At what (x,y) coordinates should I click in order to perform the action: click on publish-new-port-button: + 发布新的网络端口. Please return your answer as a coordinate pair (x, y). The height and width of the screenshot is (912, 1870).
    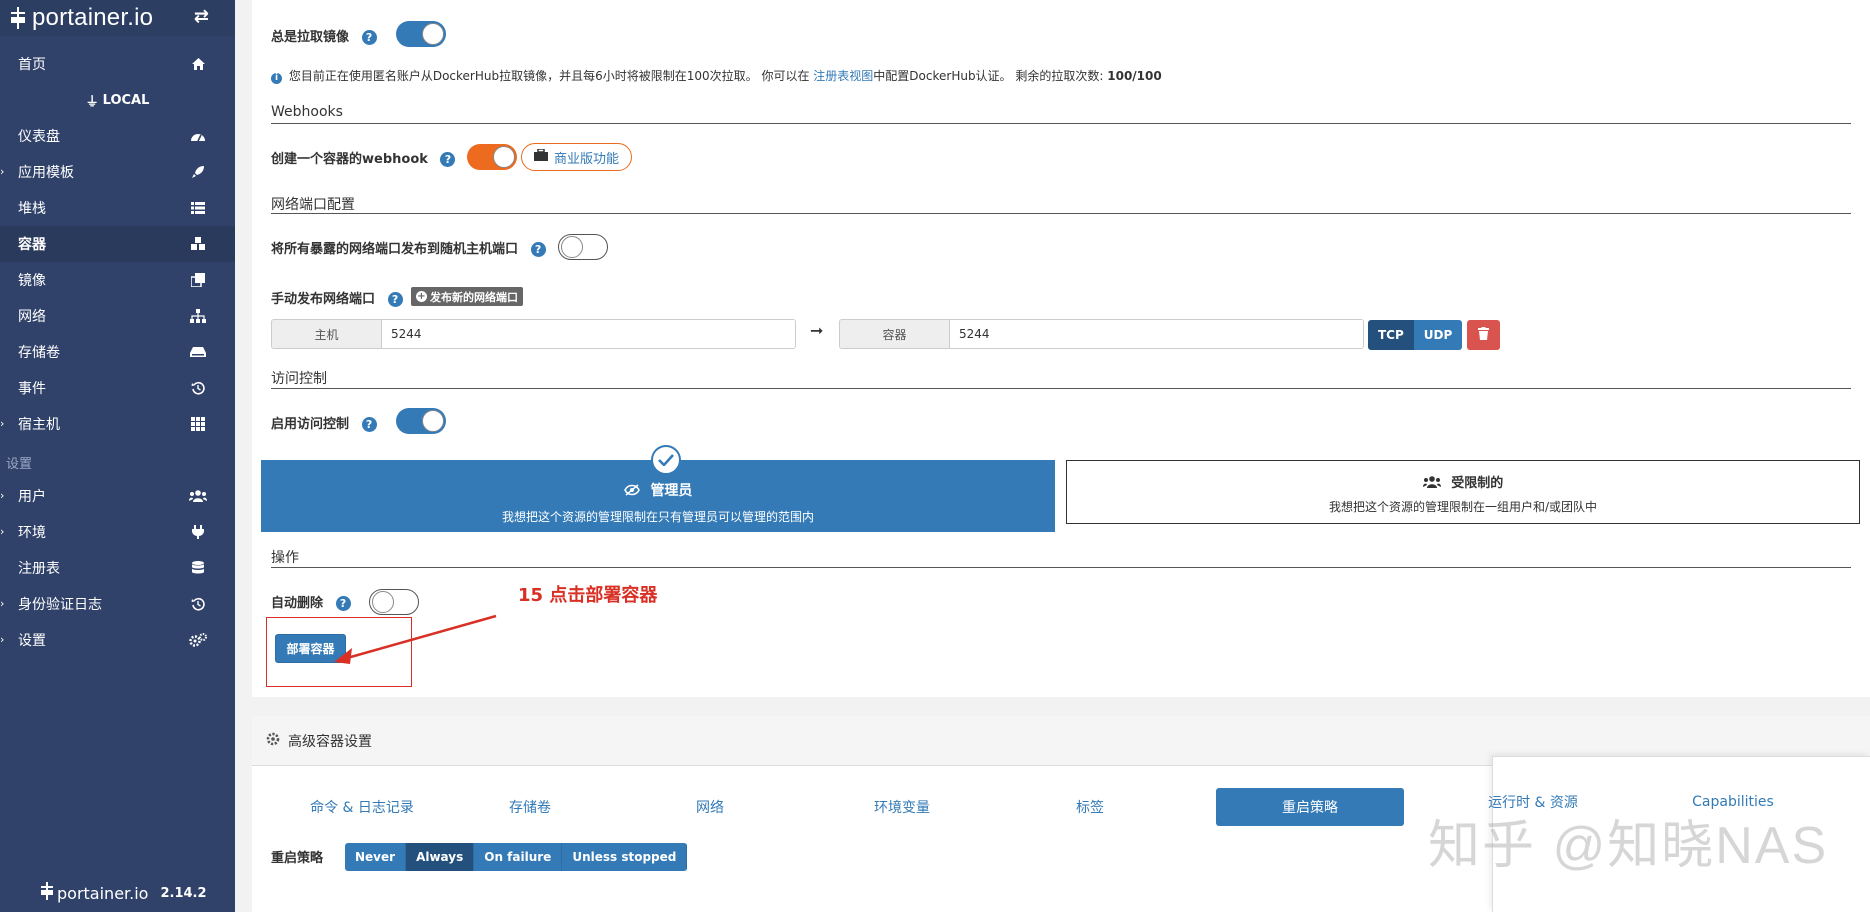
    Looking at the image, I should click on (467, 296).